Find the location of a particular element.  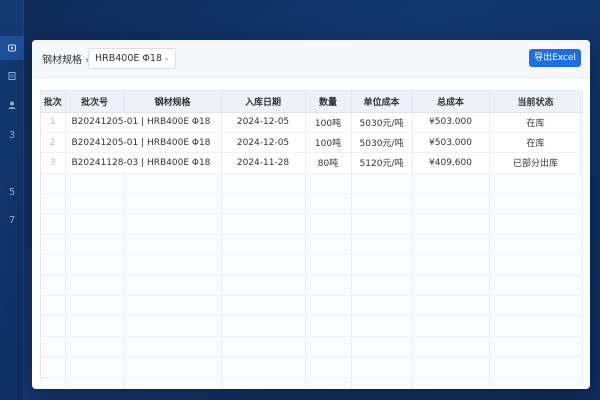

header-batch: 批次 is located at coordinates (53, 102).